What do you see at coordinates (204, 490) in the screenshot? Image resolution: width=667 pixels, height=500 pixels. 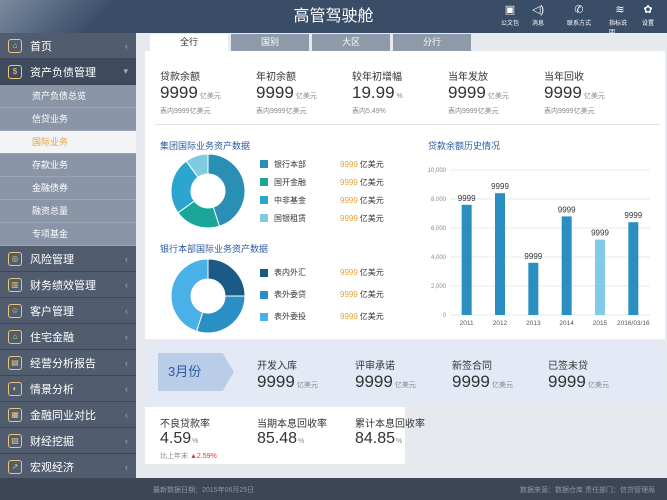 I see `footer-date: 最新数据日期：2015年06月25日` at bounding box center [204, 490].